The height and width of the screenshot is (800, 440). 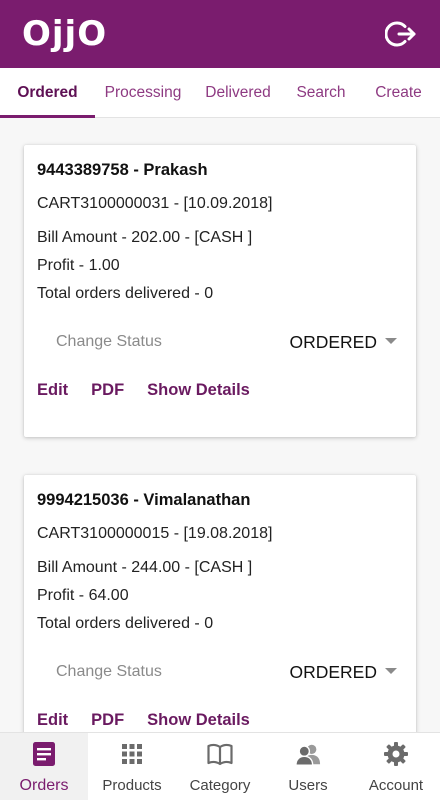 What do you see at coordinates (132, 785) in the screenshot?
I see `nav-products-label: Products` at bounding box center [132, 785].